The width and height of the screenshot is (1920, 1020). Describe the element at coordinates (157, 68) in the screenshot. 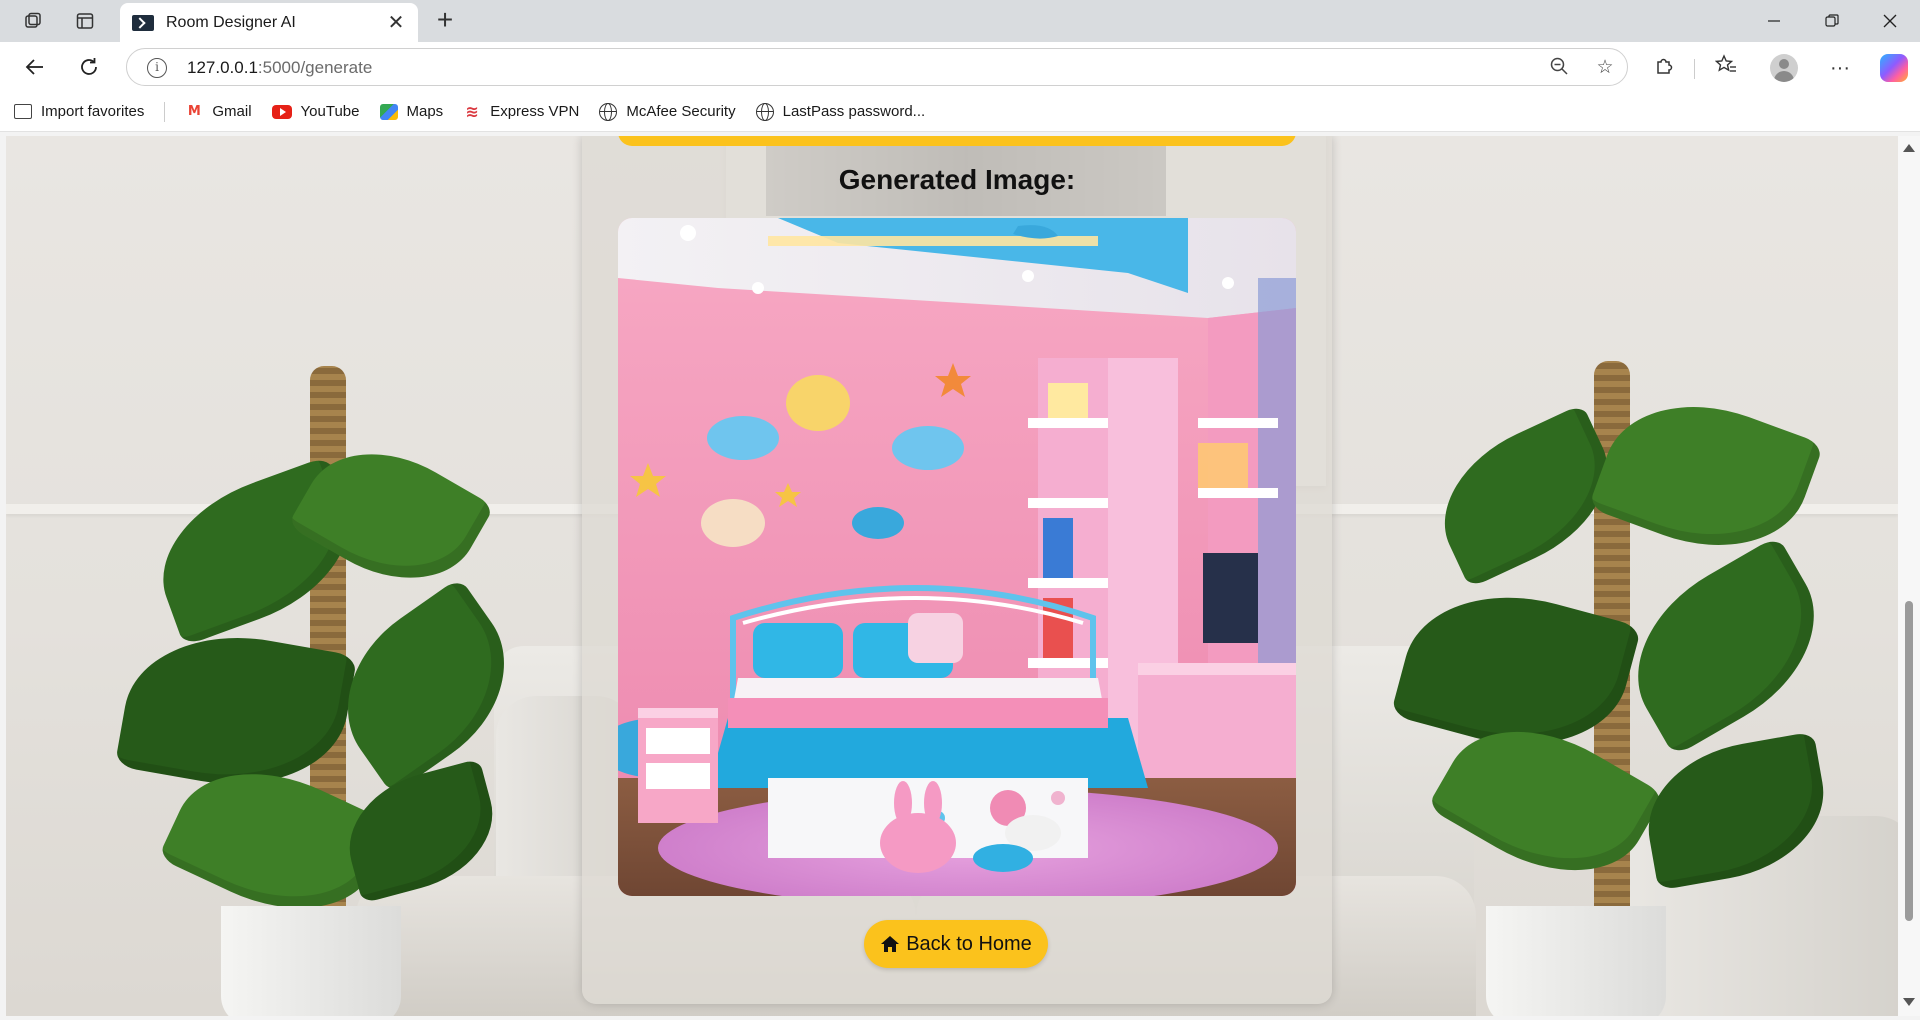

I see `site-info-icon: i` at that location.